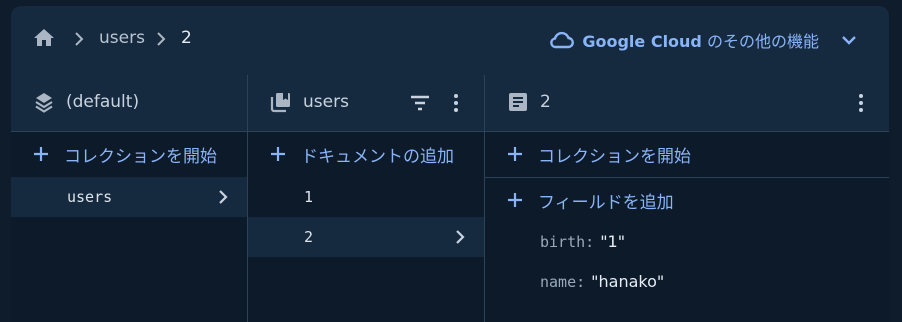 The width and height of the screenshot is (902, 322). I want to click on add-document-label: ドキュメントの追加, so click(377, 156).